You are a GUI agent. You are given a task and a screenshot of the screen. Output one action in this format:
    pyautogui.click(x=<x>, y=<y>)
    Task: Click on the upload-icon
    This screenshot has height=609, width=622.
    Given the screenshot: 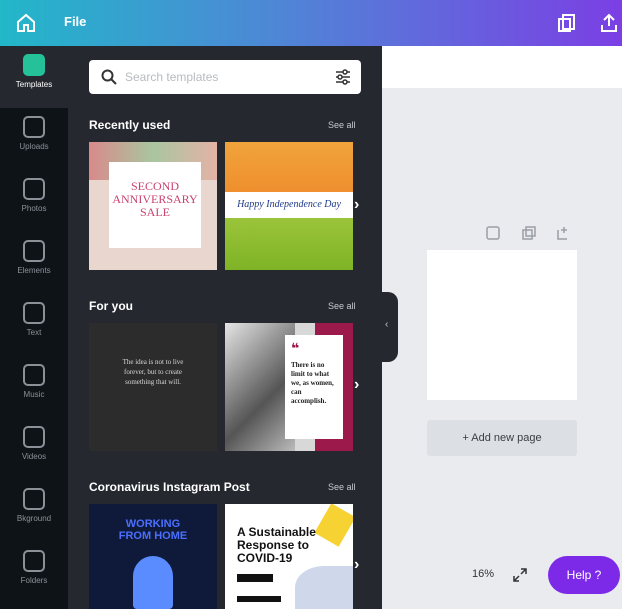 What is the action you would take?
    pyautogui.click(x=34, y=127)
    